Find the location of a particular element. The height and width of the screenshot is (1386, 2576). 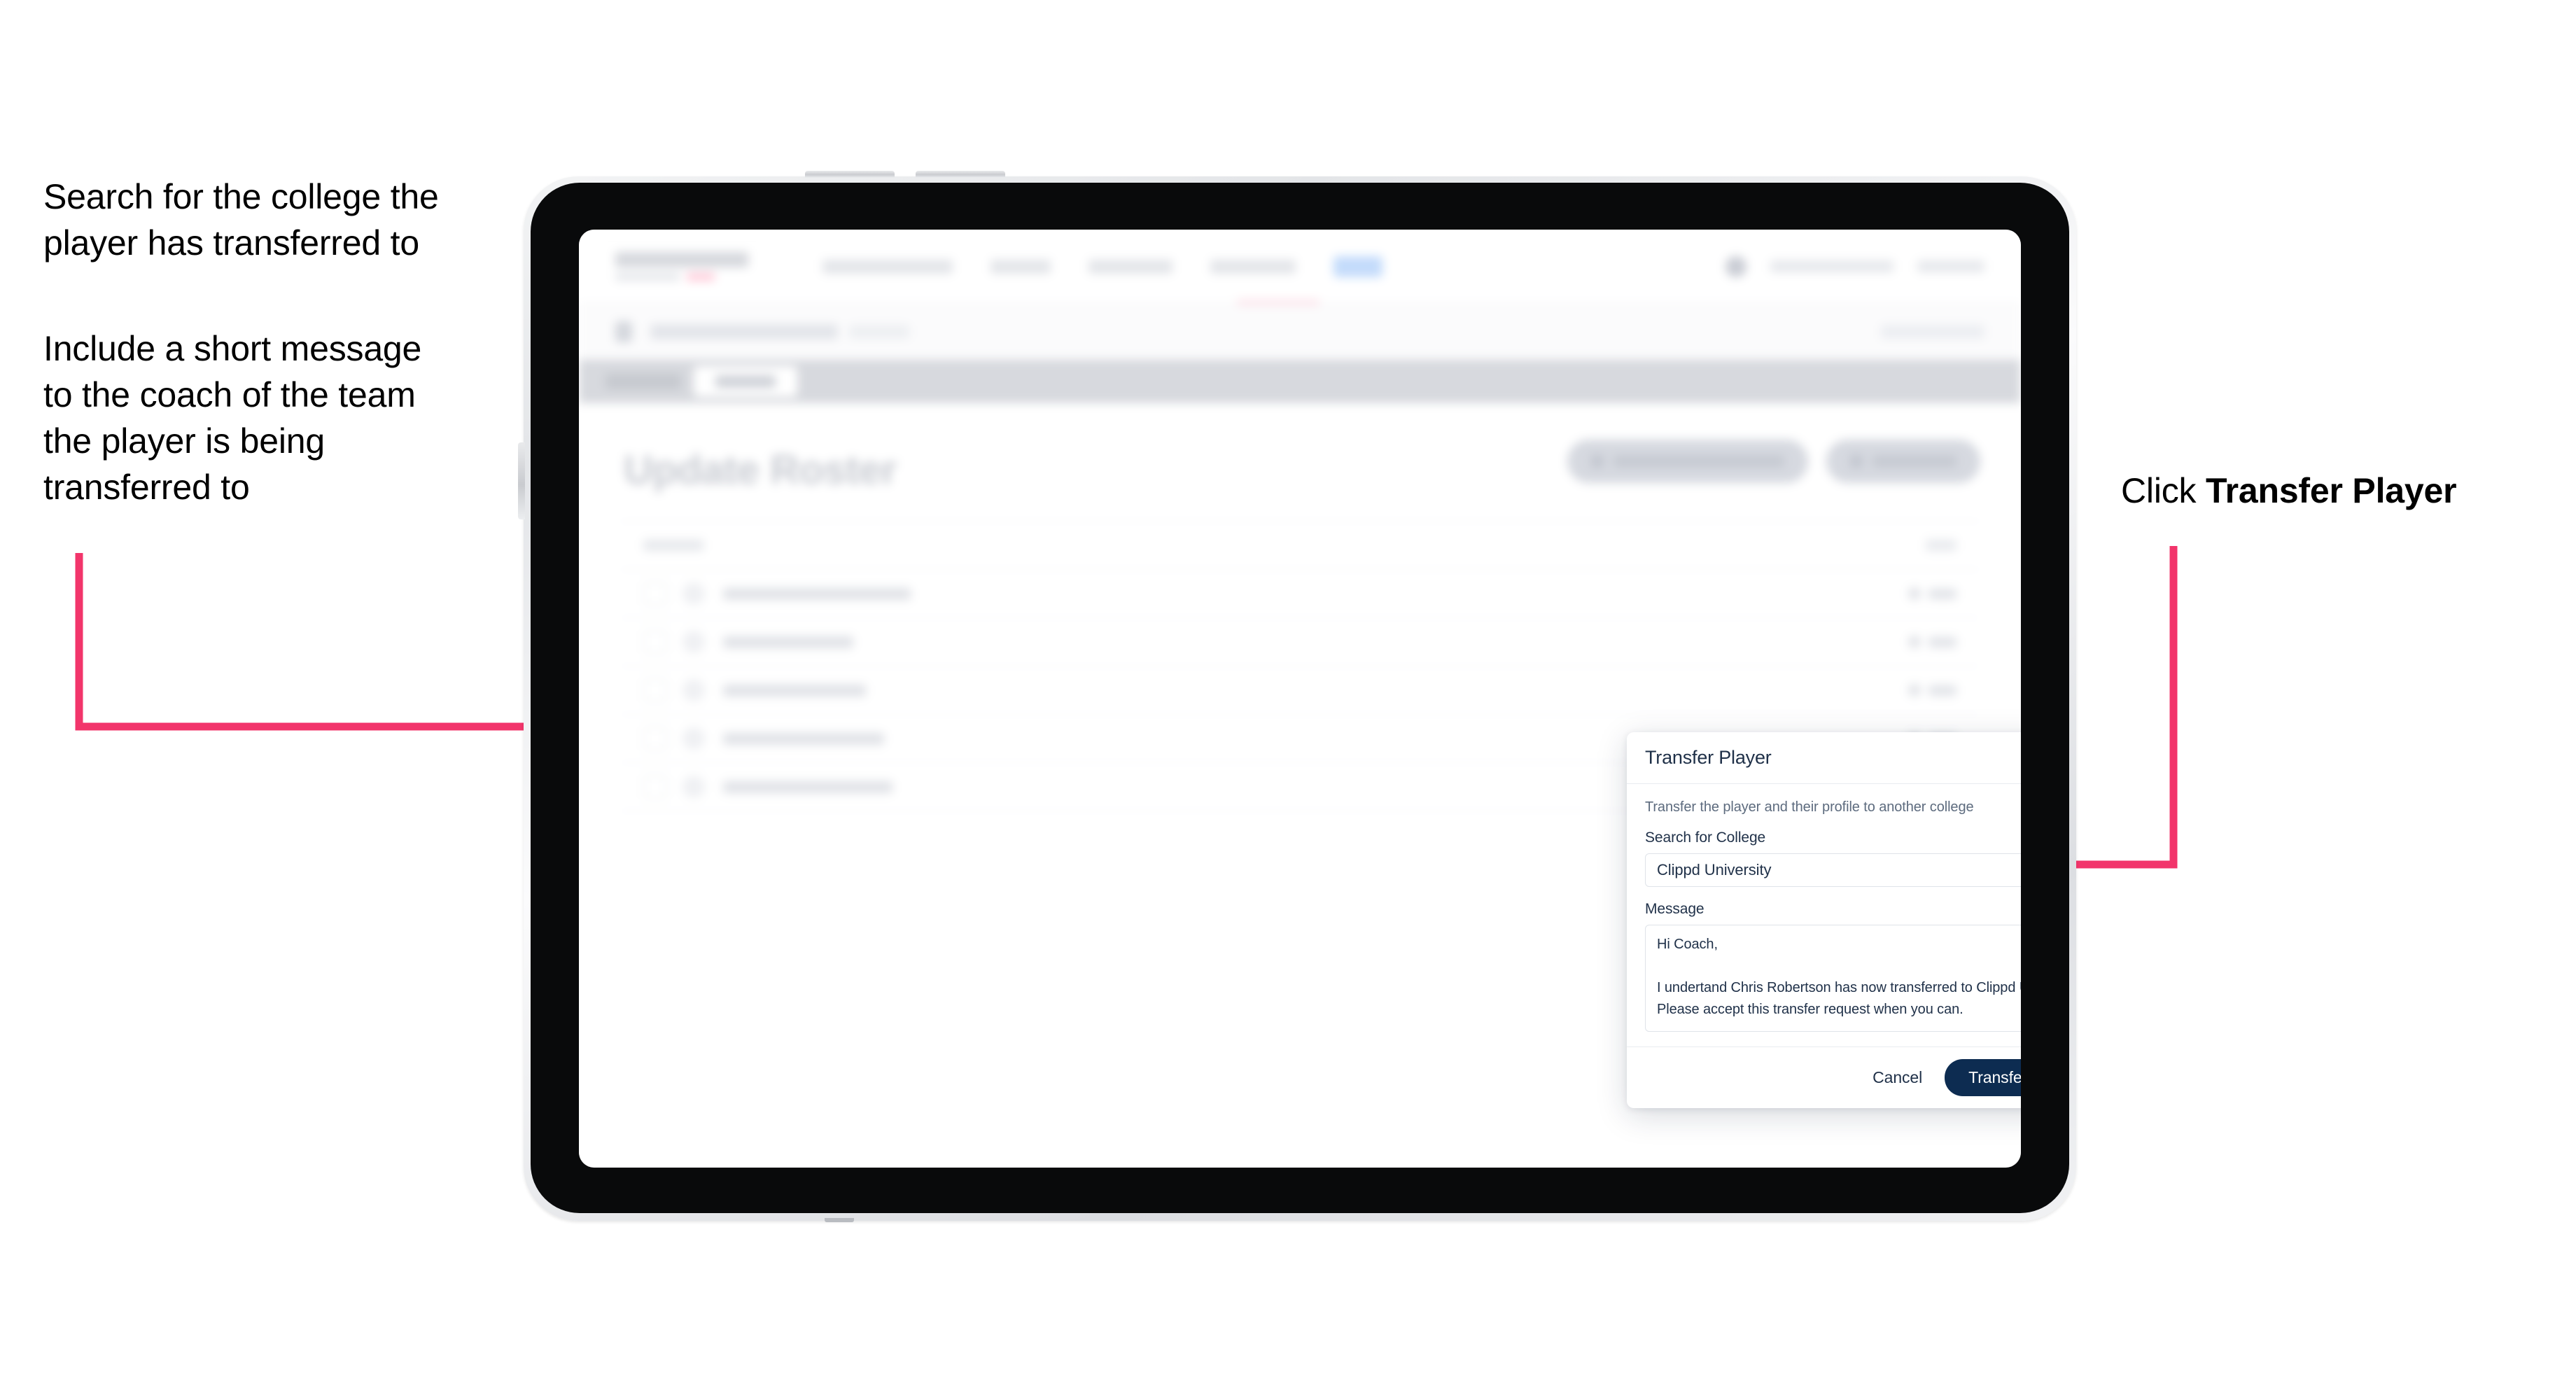

page-title: Update Roster is located at coordinates (760, 470).